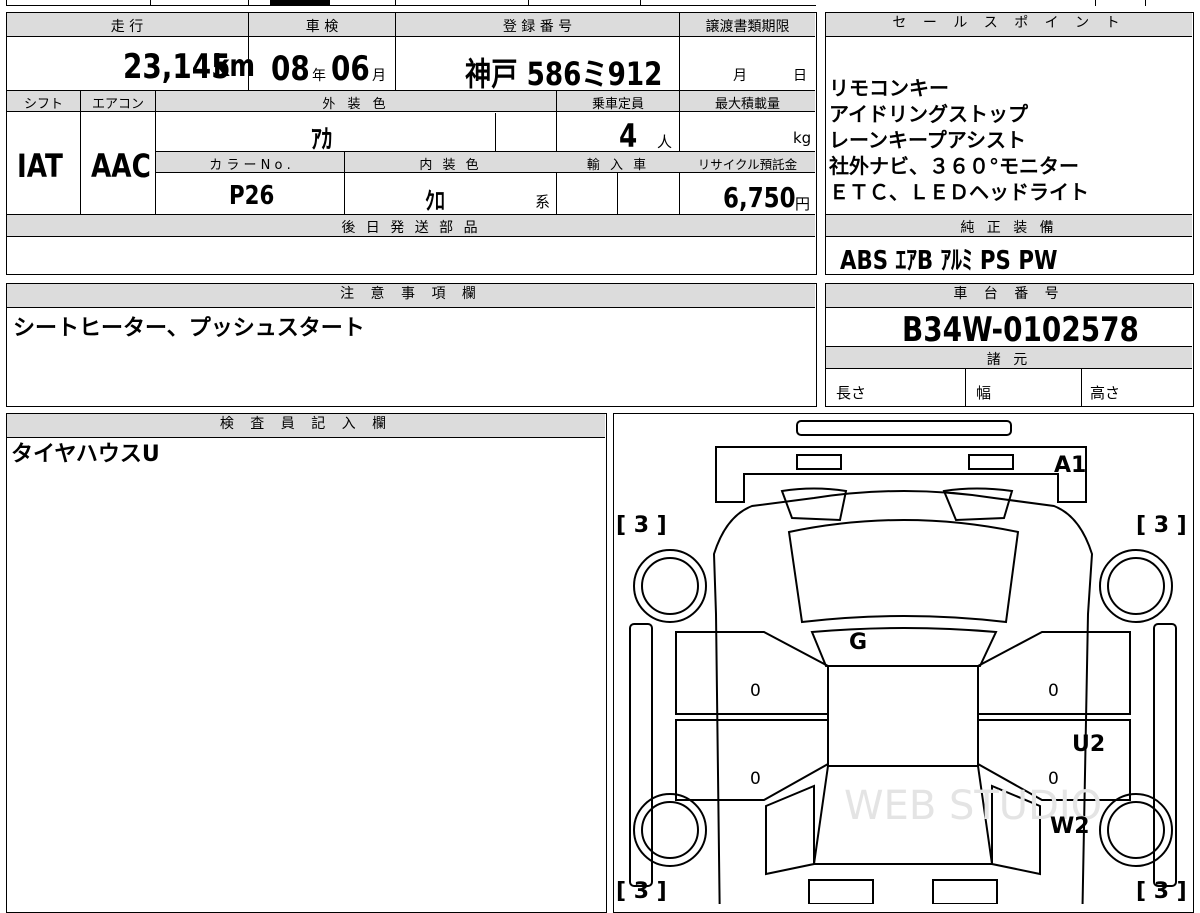 The width and height of the screenshot is (1200, 913). What do you see at coordinates (1053, 691) in the screenshot?
I see `door-right-front-mark: 0` at bounding box center [1053, 691].